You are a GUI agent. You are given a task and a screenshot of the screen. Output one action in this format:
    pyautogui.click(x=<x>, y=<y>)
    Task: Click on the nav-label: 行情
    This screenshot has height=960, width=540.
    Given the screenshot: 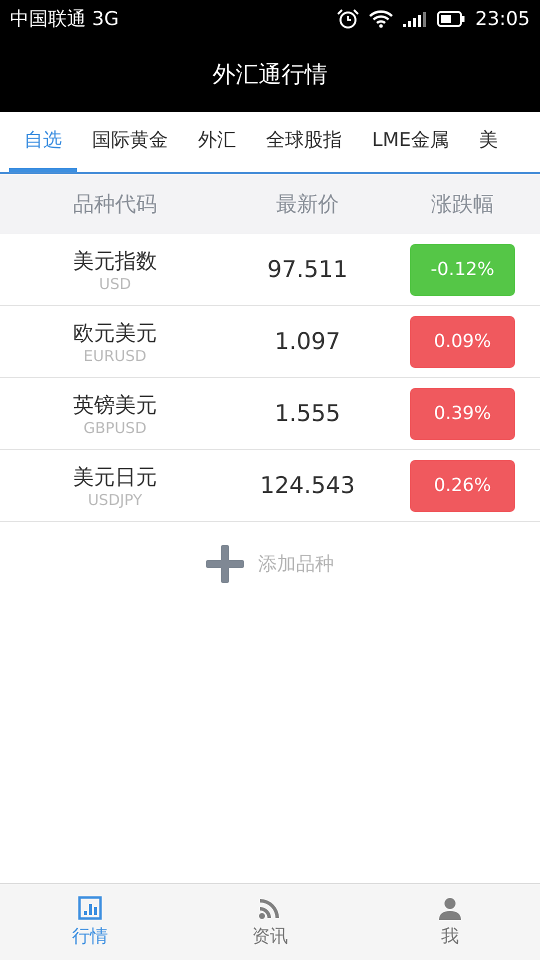 What is the action you would take?
    pyautogui.click(x=90, y=936)
    